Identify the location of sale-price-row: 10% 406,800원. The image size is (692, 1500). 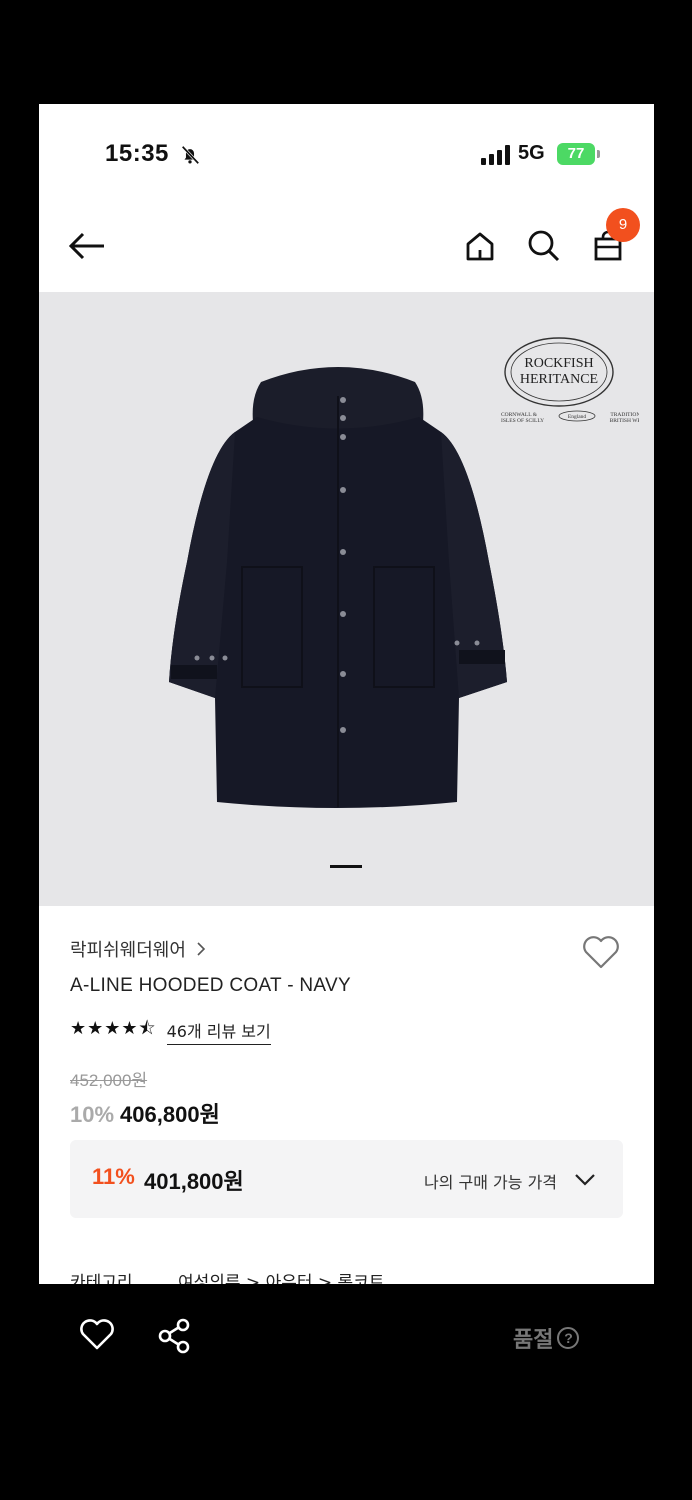
(145, 1113).